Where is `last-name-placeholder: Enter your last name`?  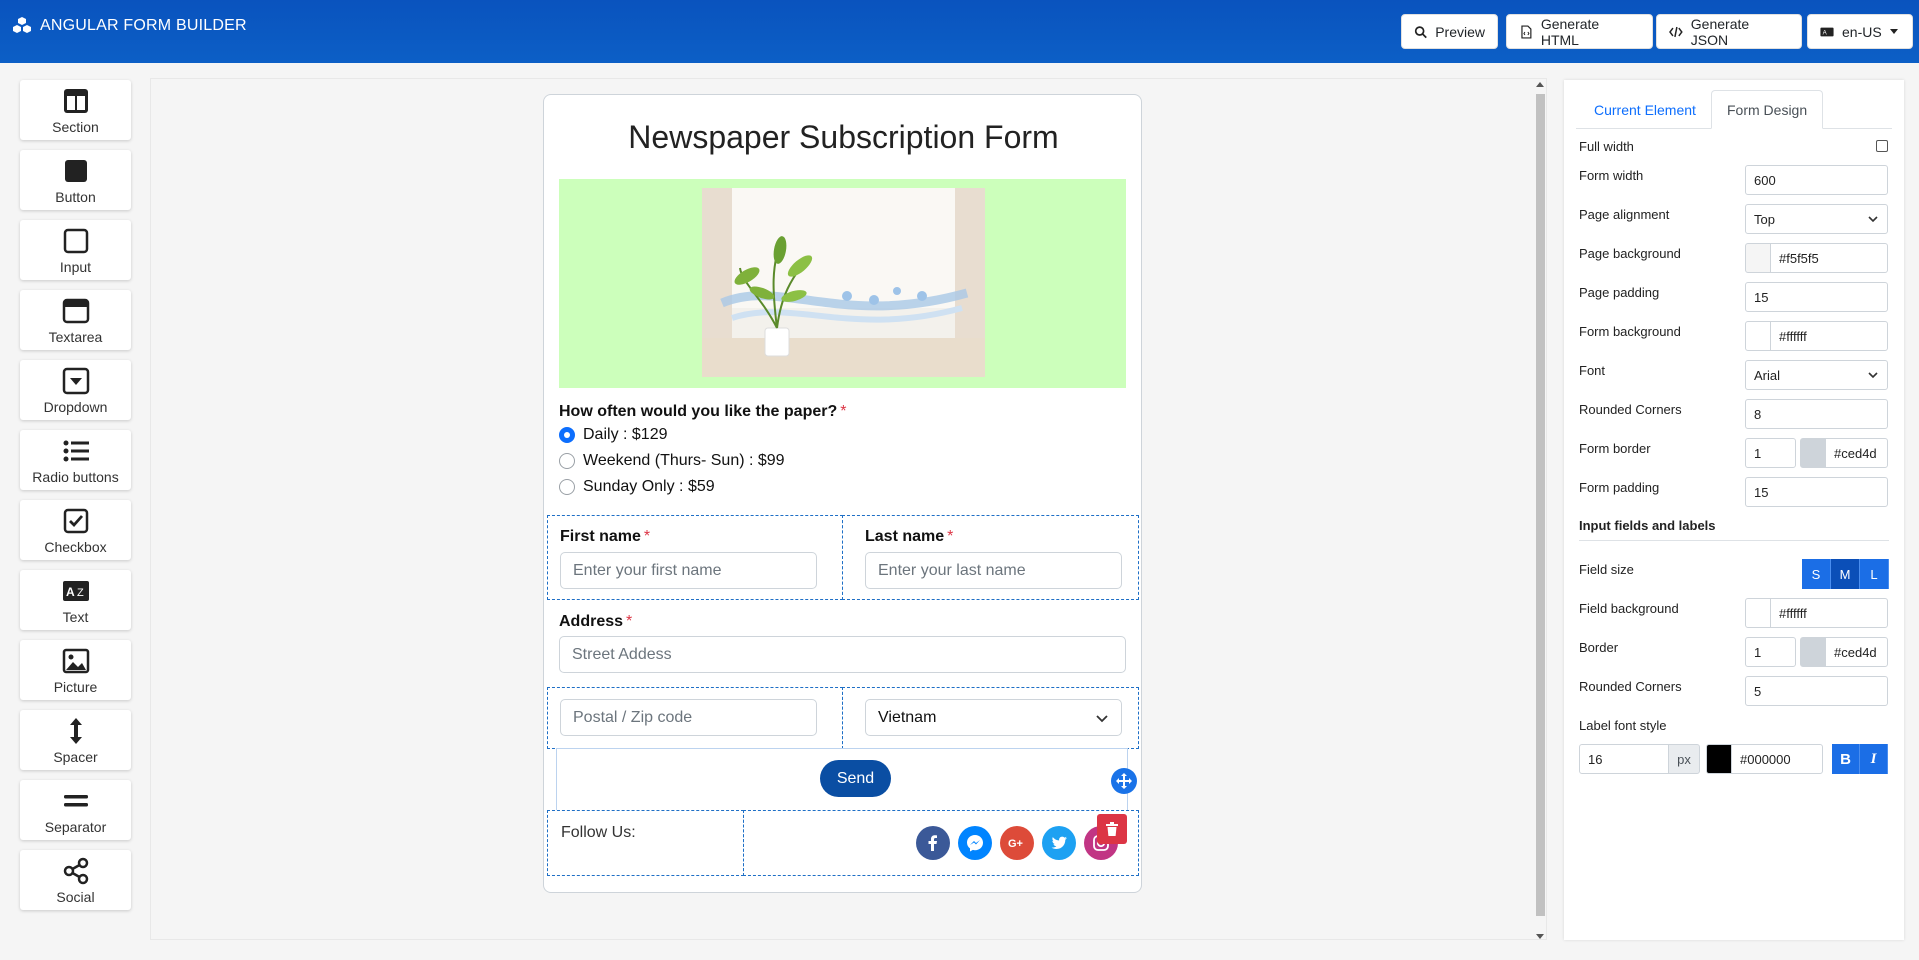
last-name-placeholder: Enter your last name is located at coordinates (952, 570).